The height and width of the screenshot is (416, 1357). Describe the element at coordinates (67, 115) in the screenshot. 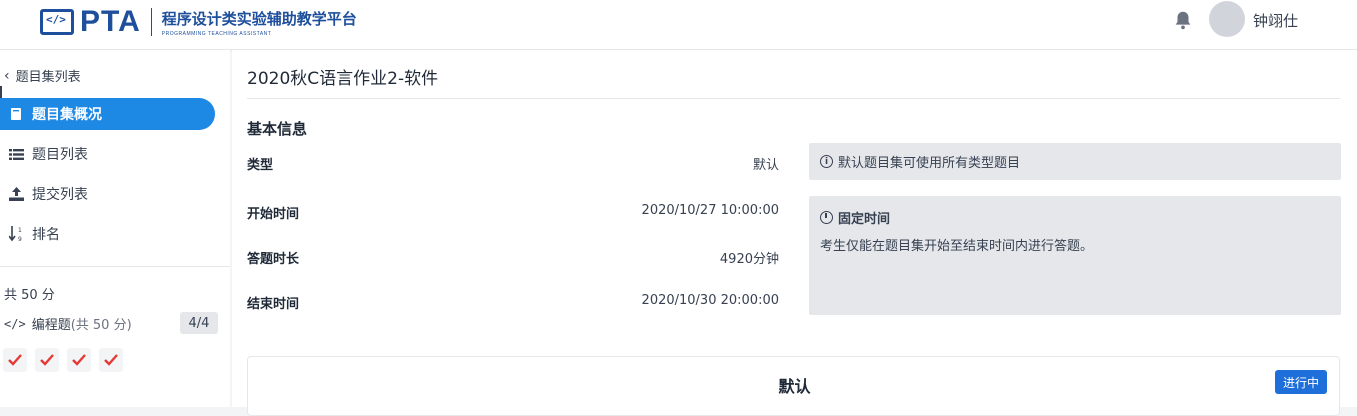

I see `sidebar-item-label: 题目集概况` at that location.